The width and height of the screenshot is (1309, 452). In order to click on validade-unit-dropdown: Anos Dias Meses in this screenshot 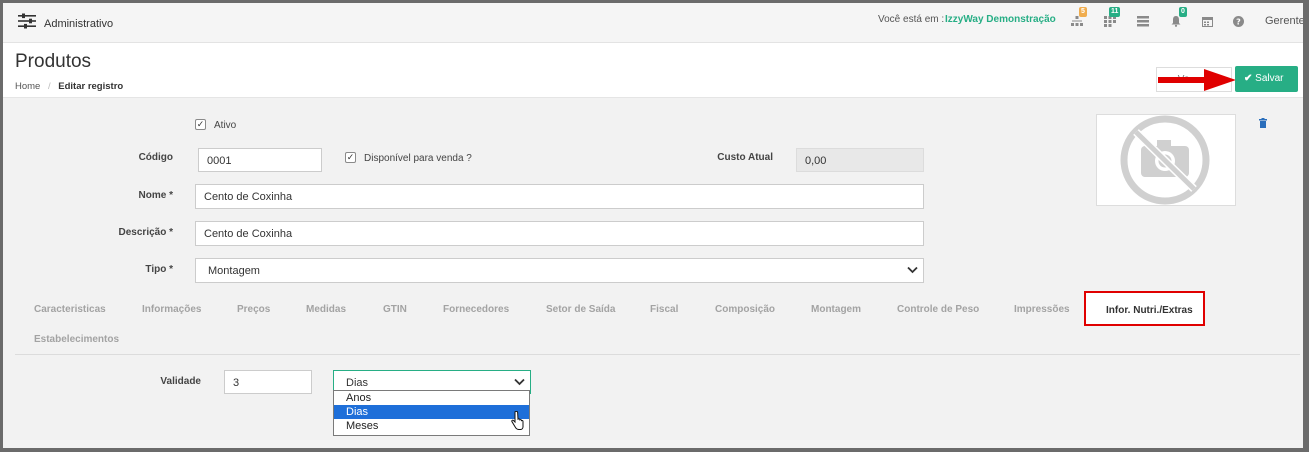, I will do `click(431, 413)`.